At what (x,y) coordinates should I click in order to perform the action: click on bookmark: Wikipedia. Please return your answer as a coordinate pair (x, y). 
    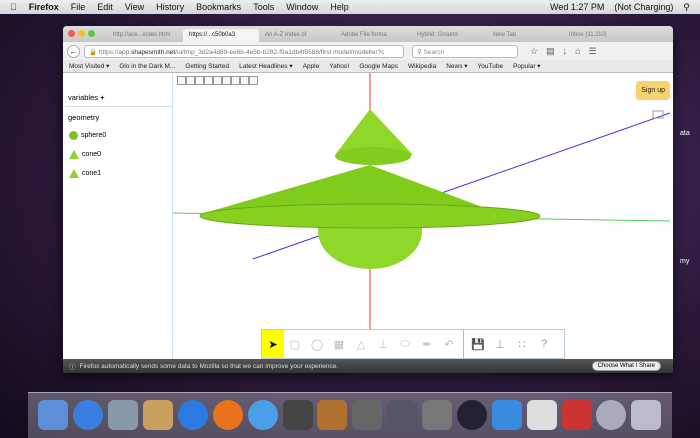
    Looking at the image, I should click on (422, 66).